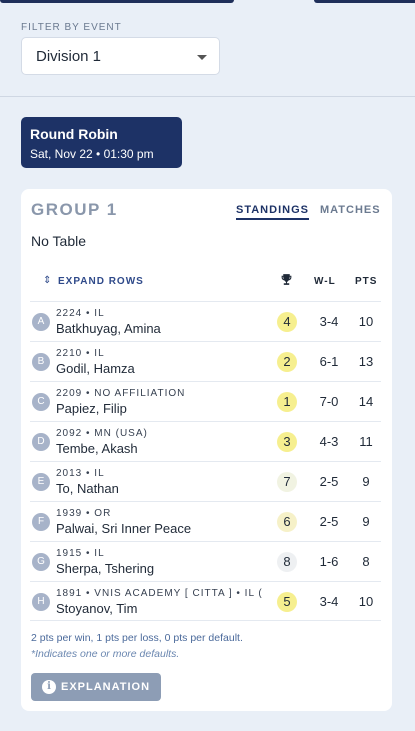 The image size is (415, 731). What do you see at coordinates (108, 328) in the screenshot?
I see `player-name: Batkhuyag, Amina` at bounding box center [108, 328].